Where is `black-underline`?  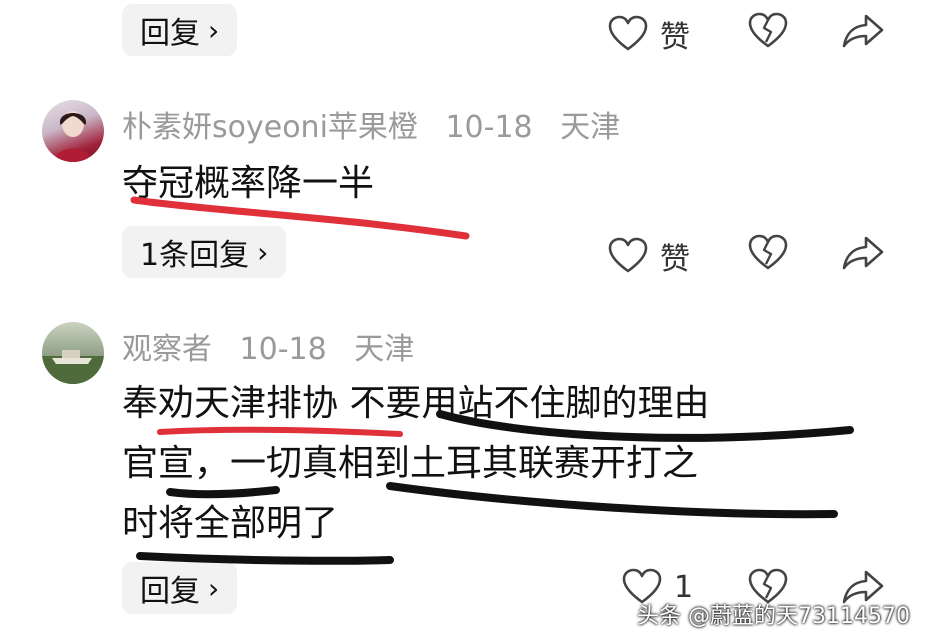 black-underline is located at coordinates (265, 558).